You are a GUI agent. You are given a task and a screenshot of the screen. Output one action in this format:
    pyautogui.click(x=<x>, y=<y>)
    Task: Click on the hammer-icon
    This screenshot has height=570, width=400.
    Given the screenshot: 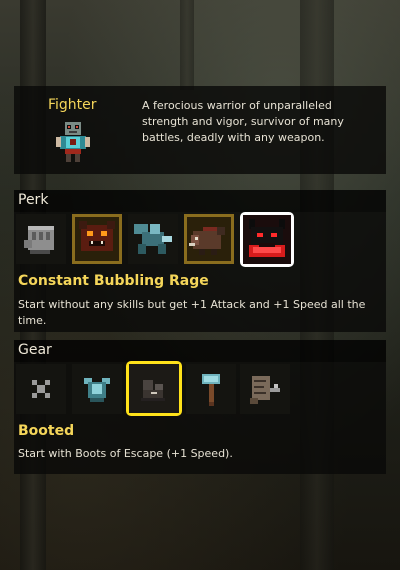 What is the action you would take?
    pyautogui.click(x=211, y=390)
    